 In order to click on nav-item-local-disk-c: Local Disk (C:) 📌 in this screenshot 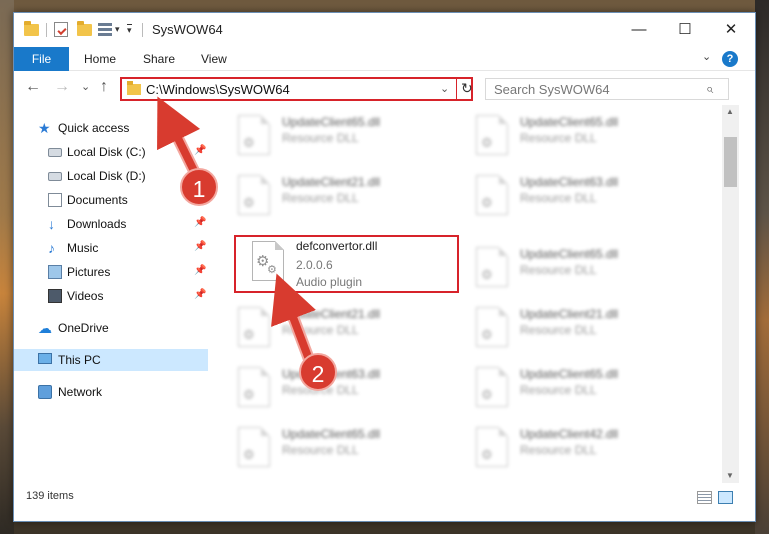, I will do `click(111, 152)`.